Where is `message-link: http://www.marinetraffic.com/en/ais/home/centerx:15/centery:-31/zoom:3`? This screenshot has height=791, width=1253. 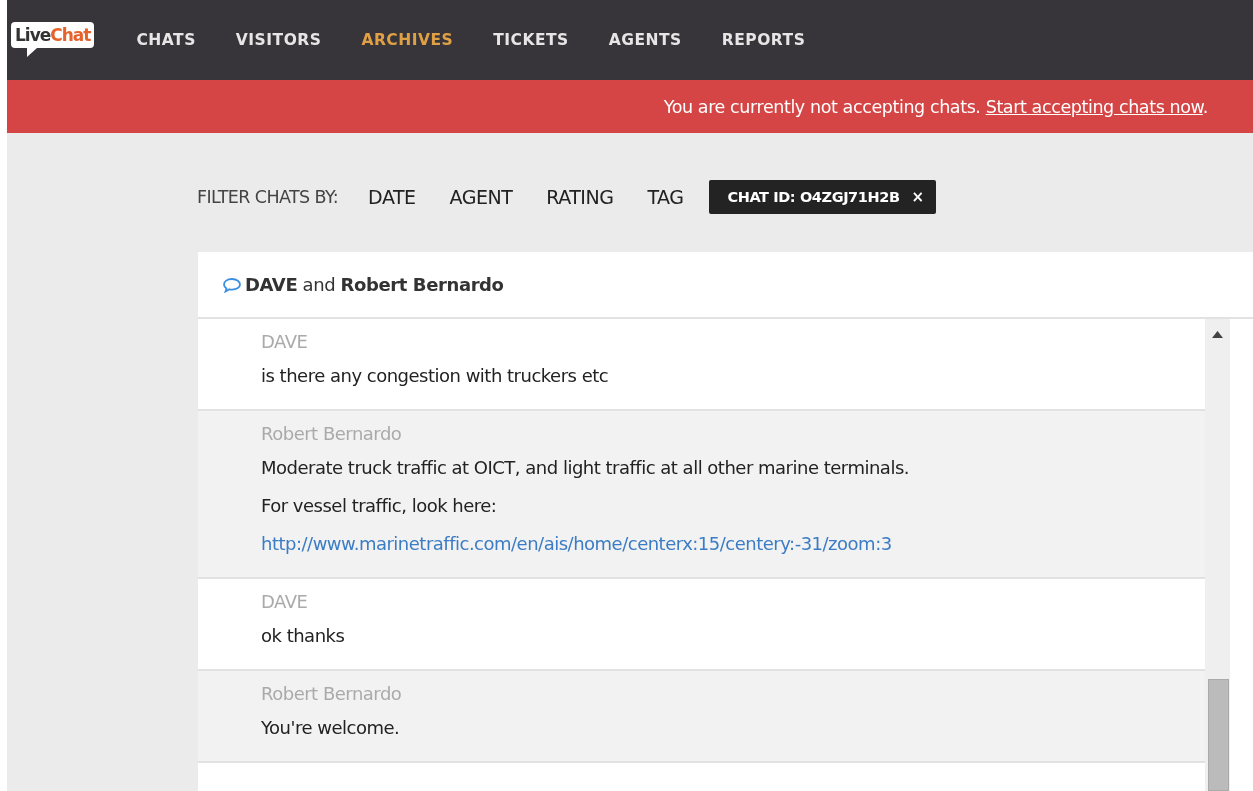 message-link: http://www.marinetraffic.com/en/ais/home/centerx:15/centery:-31/zoom:3 is located at coordinates (576, 543).